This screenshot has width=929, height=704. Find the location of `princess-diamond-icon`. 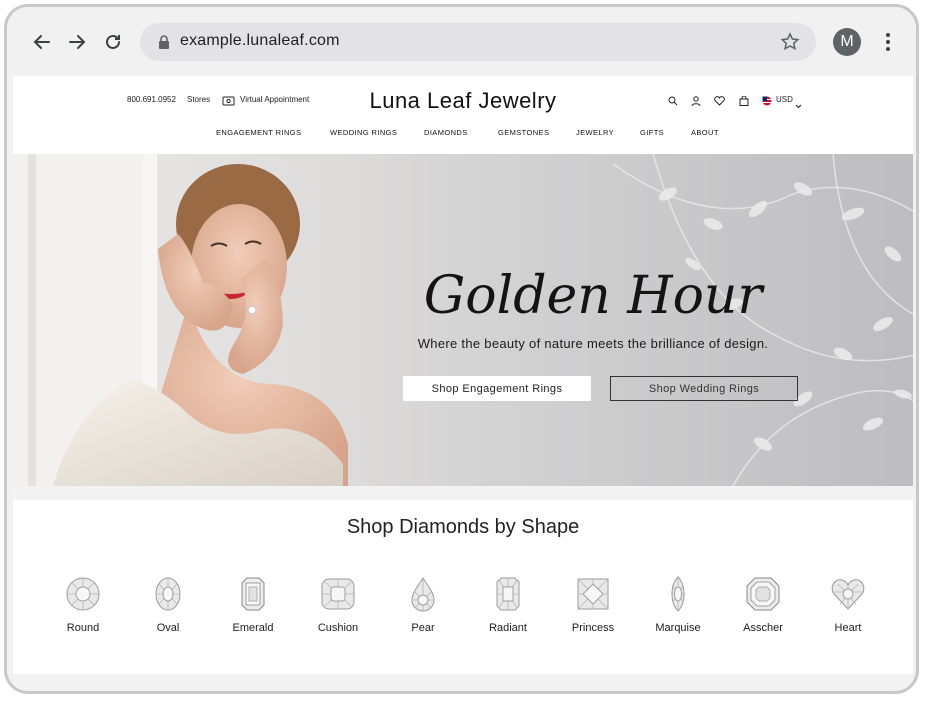

princess-diamond-icon is located at coordinates (593, 594).